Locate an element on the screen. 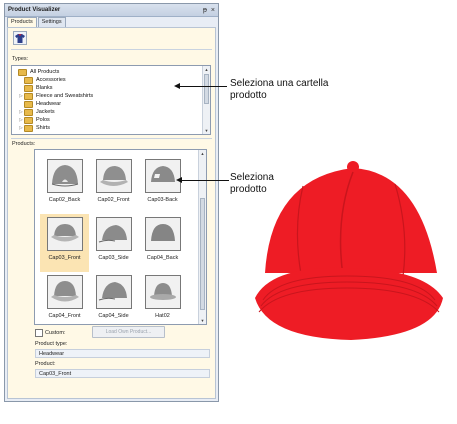 Image resolution: width=457 pixels, height=424 pixels. pin-icon: ᵽ is located at coordinates (205, 10).